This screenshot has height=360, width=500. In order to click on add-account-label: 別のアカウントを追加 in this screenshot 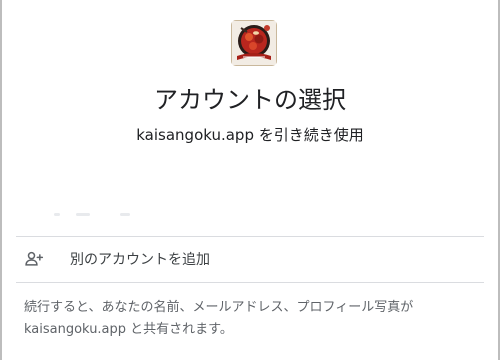, I will do `click(140, 260)`.